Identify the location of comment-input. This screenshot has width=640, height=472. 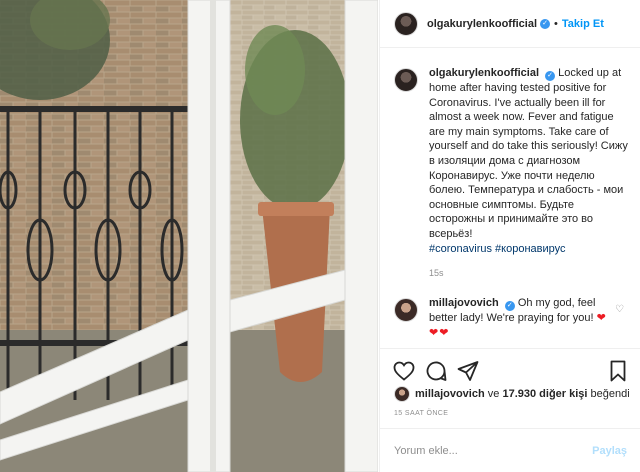
(493, 450).